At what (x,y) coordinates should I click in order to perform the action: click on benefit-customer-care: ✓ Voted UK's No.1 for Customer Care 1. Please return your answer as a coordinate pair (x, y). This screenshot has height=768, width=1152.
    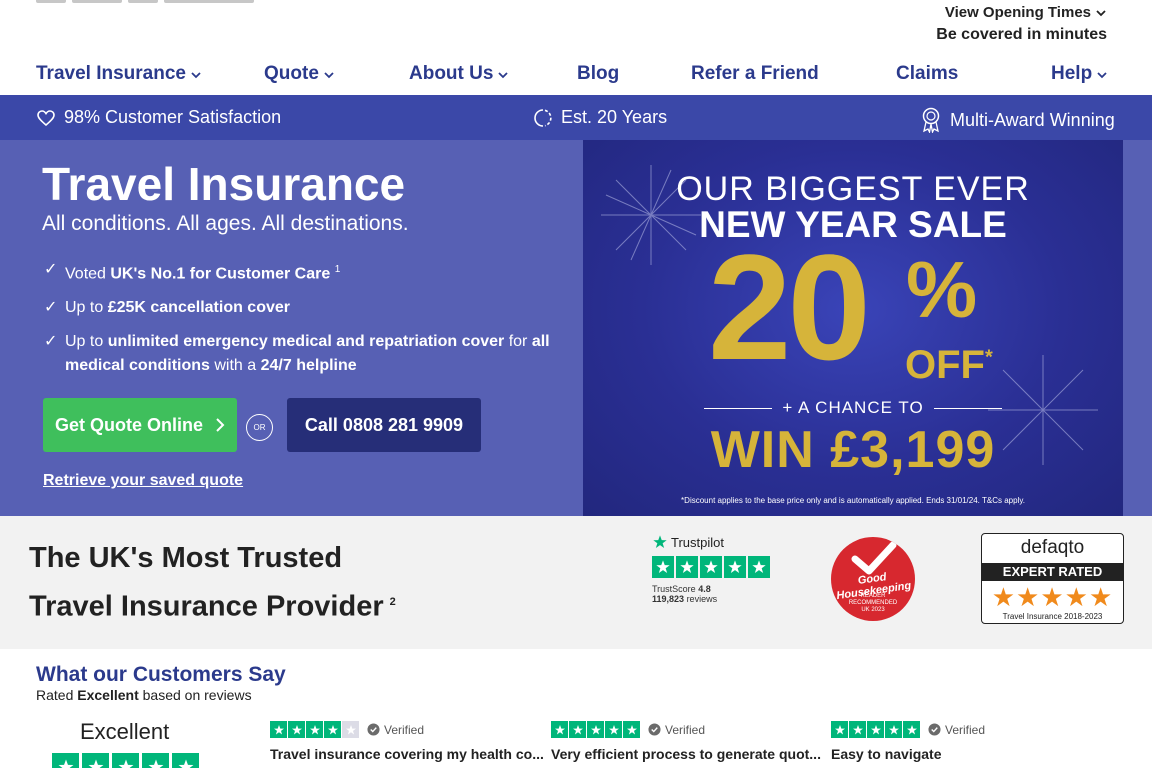
    Looking at the image, I should click on (299, 272).